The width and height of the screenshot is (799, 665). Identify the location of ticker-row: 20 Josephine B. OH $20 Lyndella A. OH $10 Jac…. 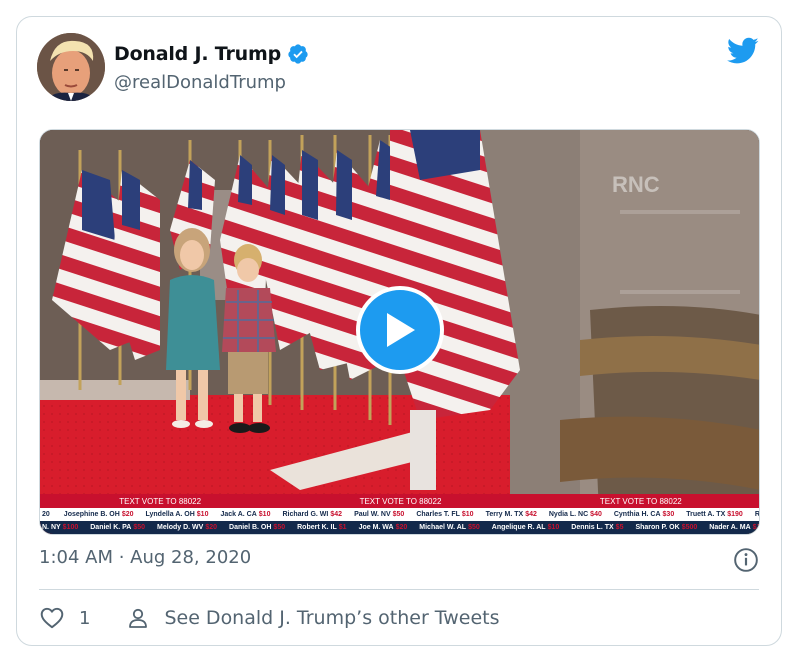
(400, 514).